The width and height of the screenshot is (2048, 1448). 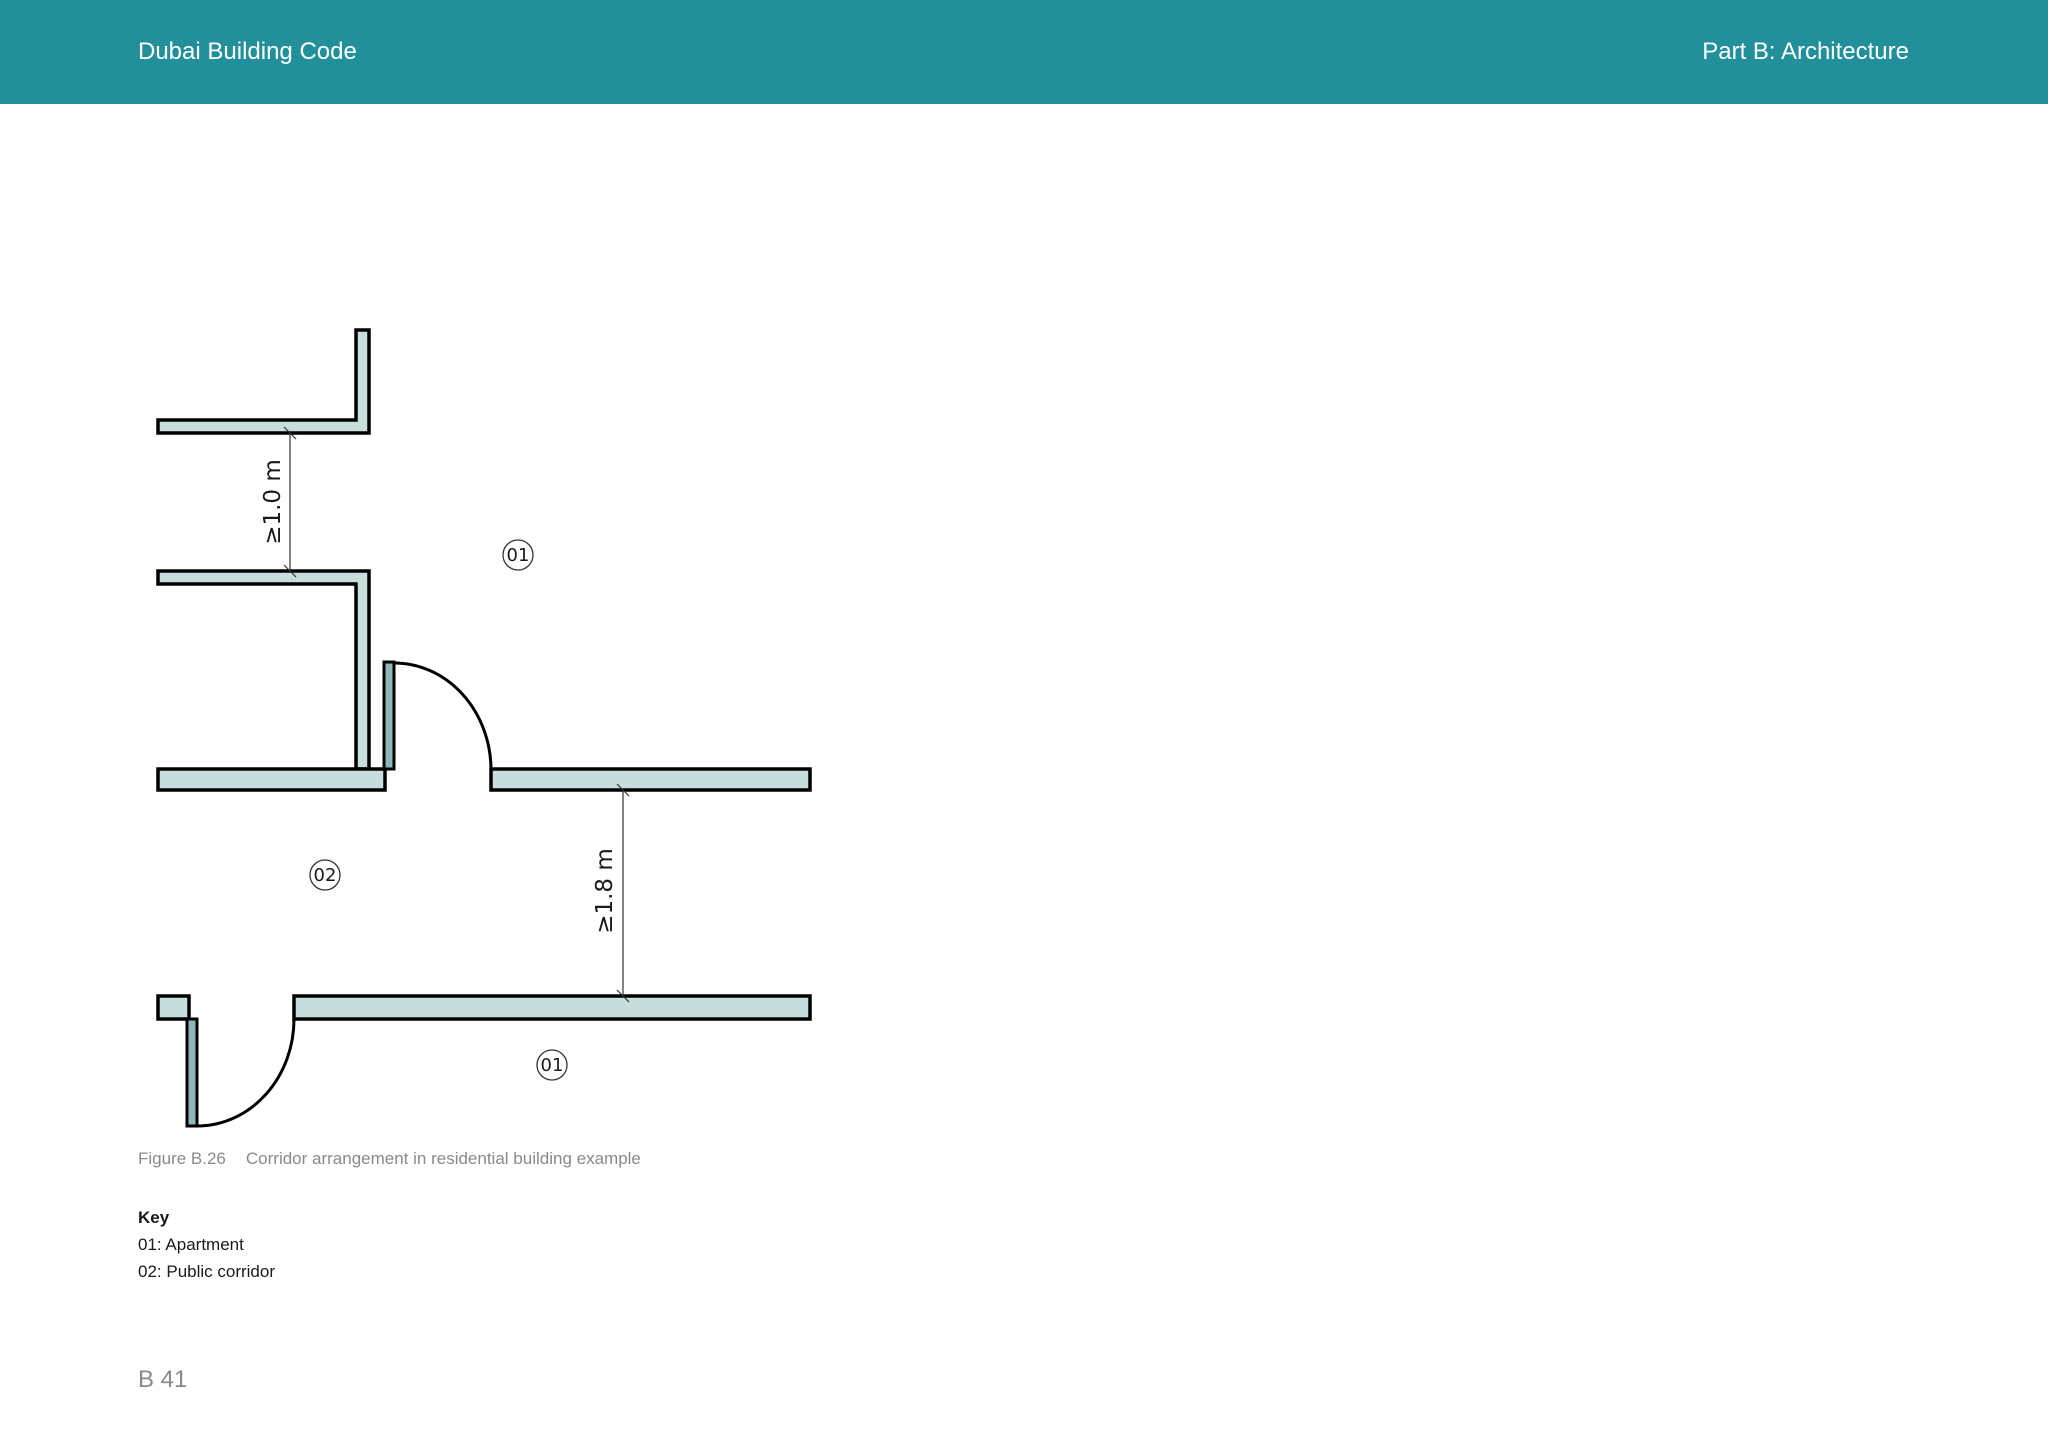 I want to click on label-corridor: 02, so click(x=325, y=875).